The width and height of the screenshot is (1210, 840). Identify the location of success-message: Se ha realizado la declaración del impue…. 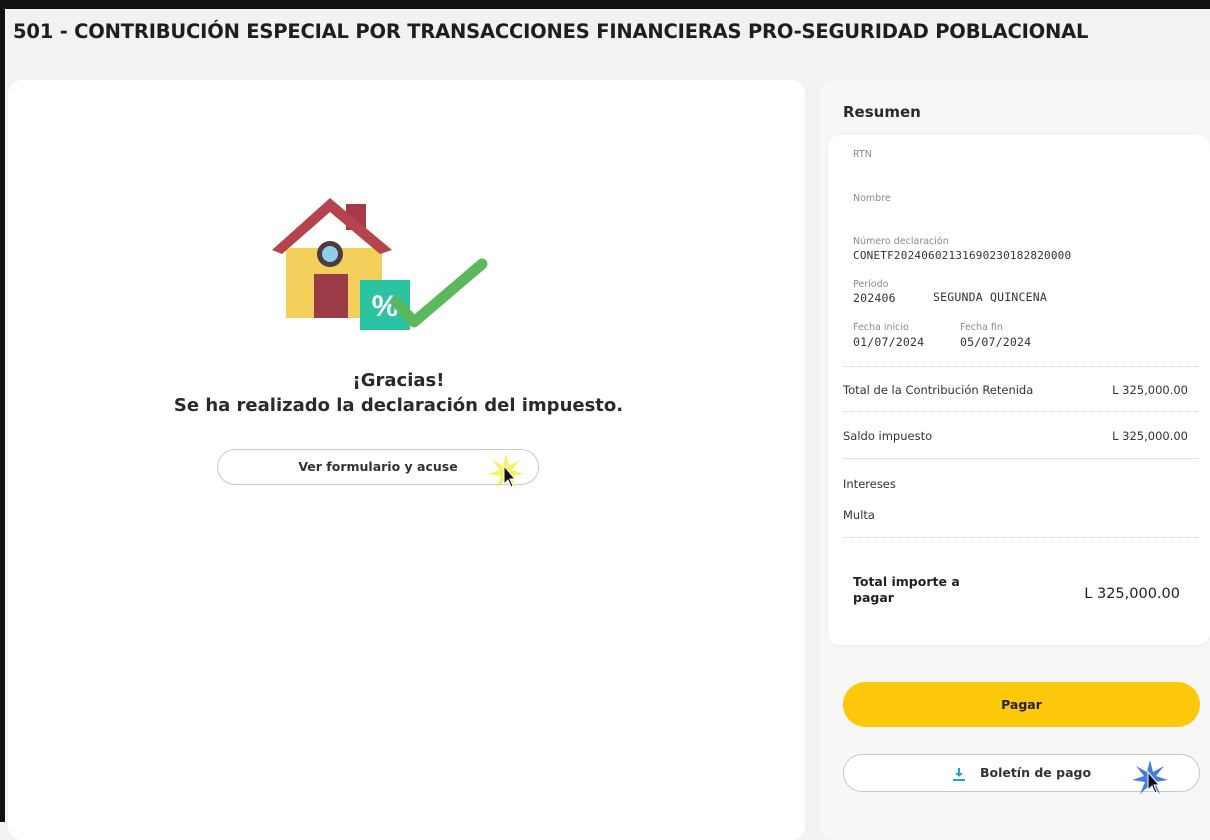
(398, 405).